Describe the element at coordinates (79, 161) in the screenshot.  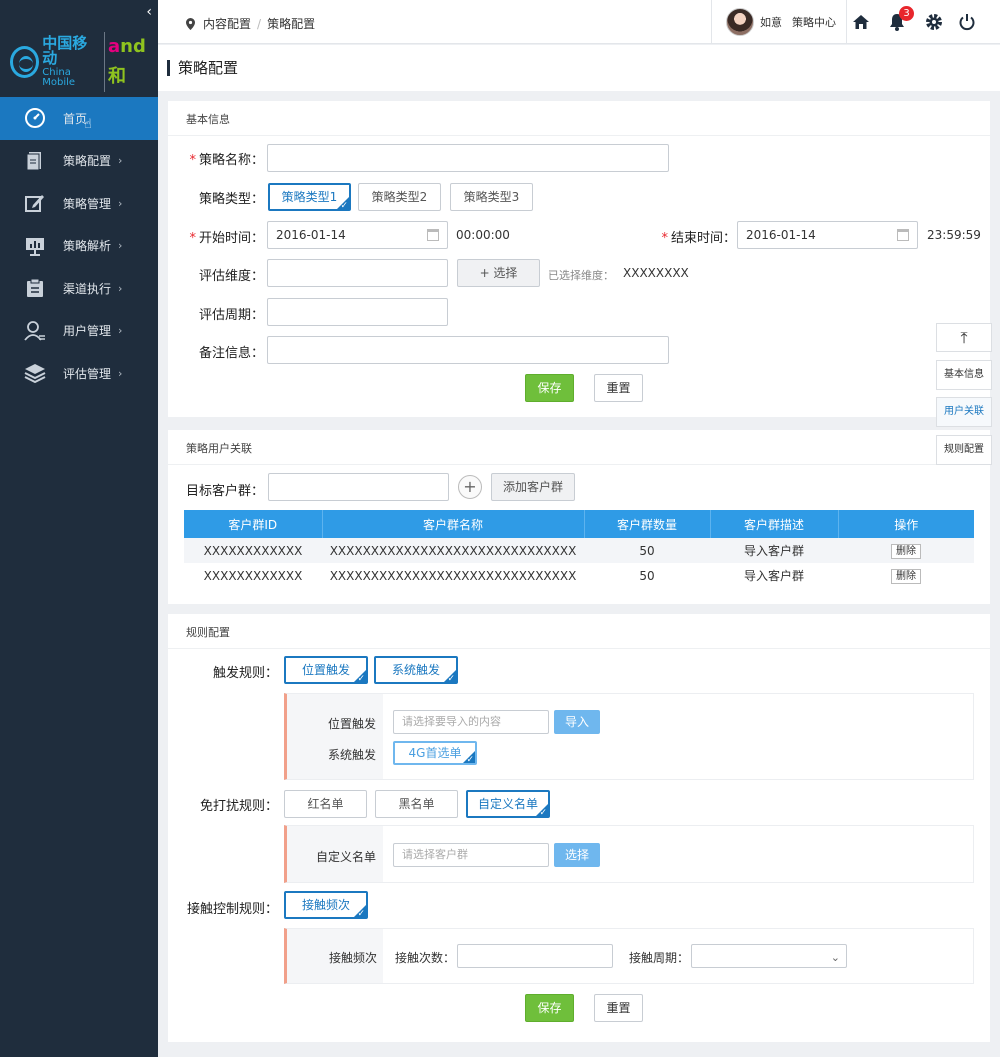
I see `sidebar-item-strategy-config: 策略配置 ›` at that location.